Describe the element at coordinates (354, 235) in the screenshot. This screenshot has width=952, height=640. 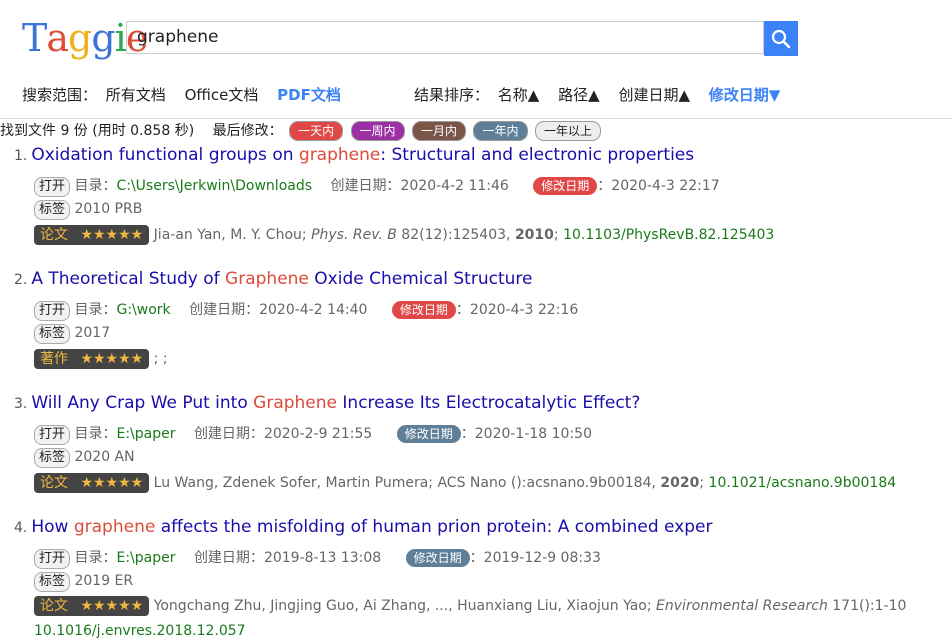
I see `journal: Phys. Rev. B` at that location.